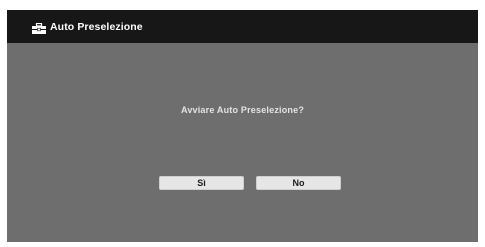 This screenshot has width=485, height=247. I want to click on toolbox-icon, so click(39, 27).